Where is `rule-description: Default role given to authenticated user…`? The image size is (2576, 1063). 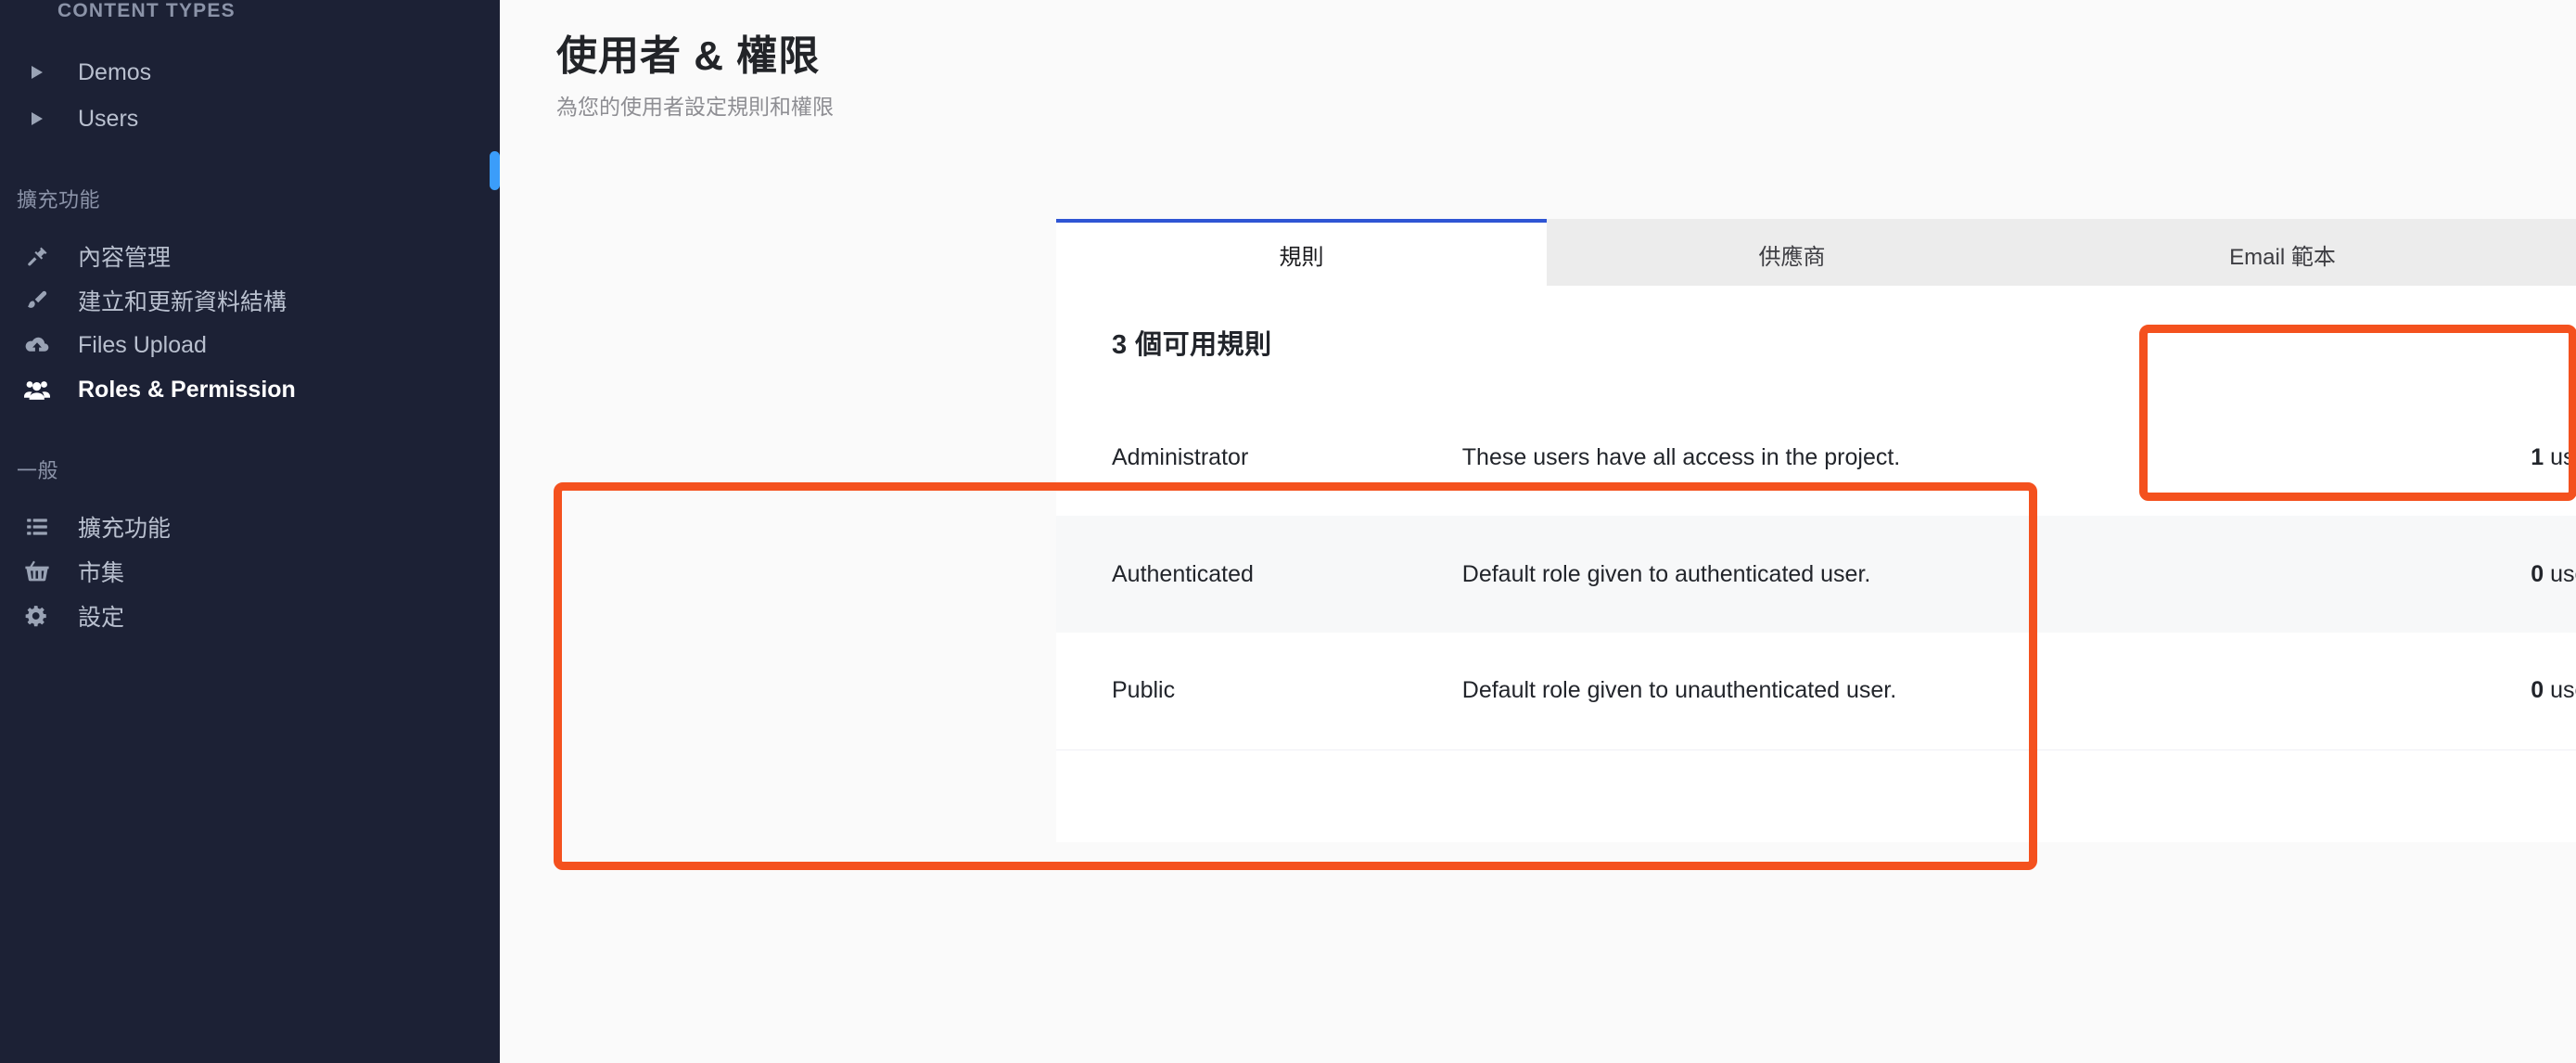
rule-description: Default role given to authenticated user… is located at coordinates (1666, 573).